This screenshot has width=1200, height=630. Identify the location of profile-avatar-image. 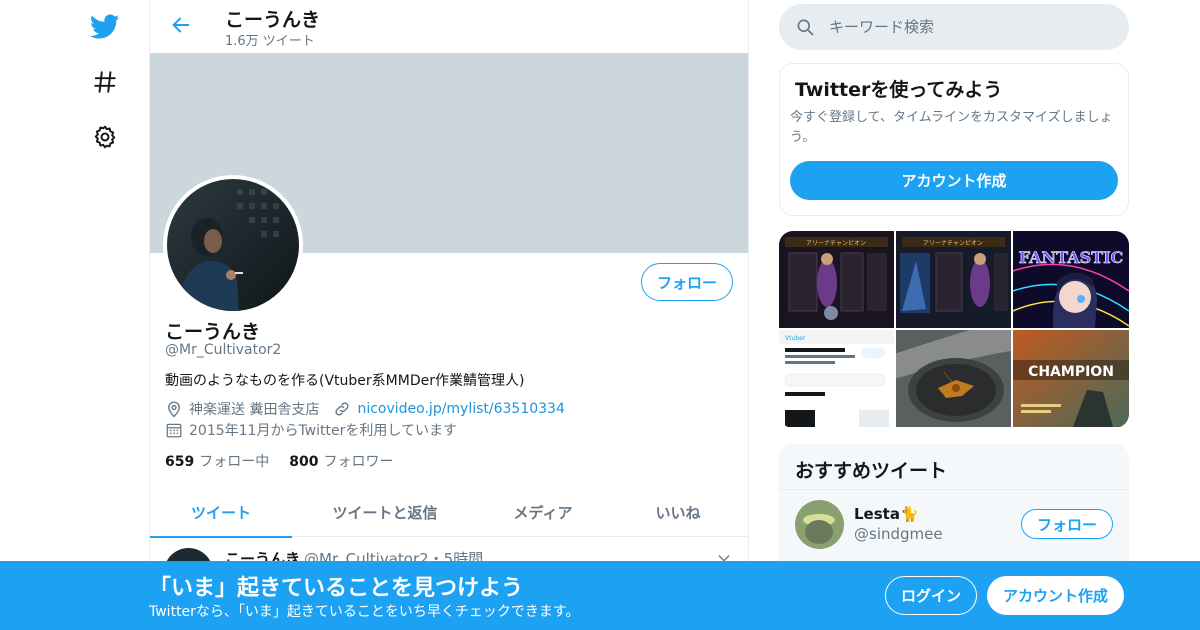
(233, 245).